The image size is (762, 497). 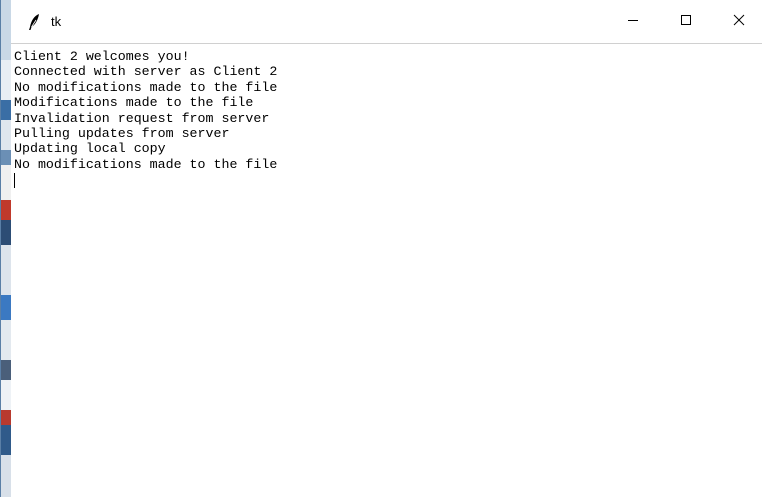 I want to click on text-line: Client 2 welcomes you!, so click(x=102, y=56).